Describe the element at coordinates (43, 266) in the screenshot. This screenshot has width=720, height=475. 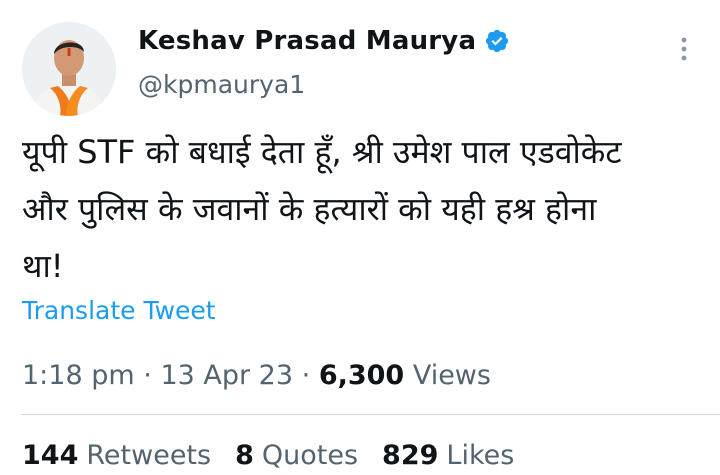
I see `tweet-text-line: था!` at that location.